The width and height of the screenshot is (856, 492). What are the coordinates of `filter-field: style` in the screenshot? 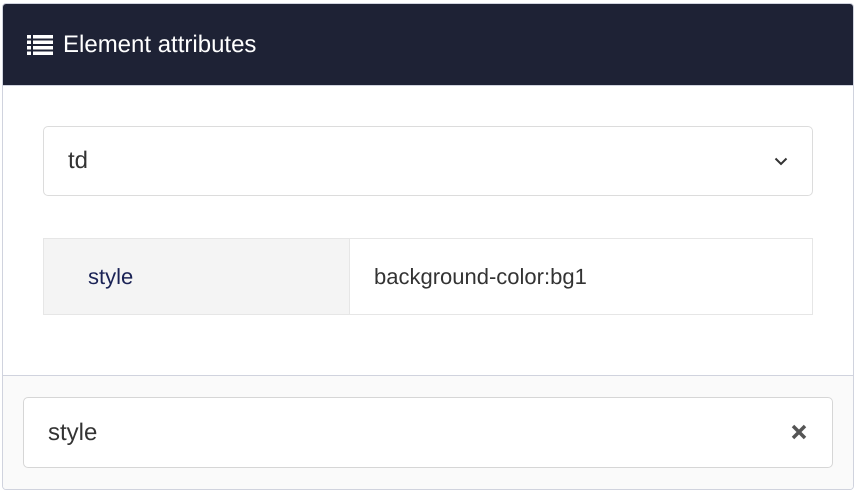 It's located at (428, 432).